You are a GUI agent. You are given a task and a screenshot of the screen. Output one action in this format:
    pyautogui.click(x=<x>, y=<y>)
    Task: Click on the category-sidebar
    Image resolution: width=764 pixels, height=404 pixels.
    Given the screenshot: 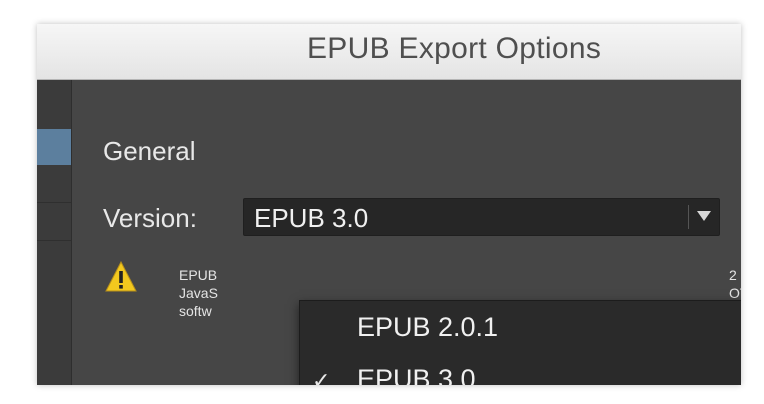 What is the action you would take?
    pyautogui.click(x=54, y=232)
    